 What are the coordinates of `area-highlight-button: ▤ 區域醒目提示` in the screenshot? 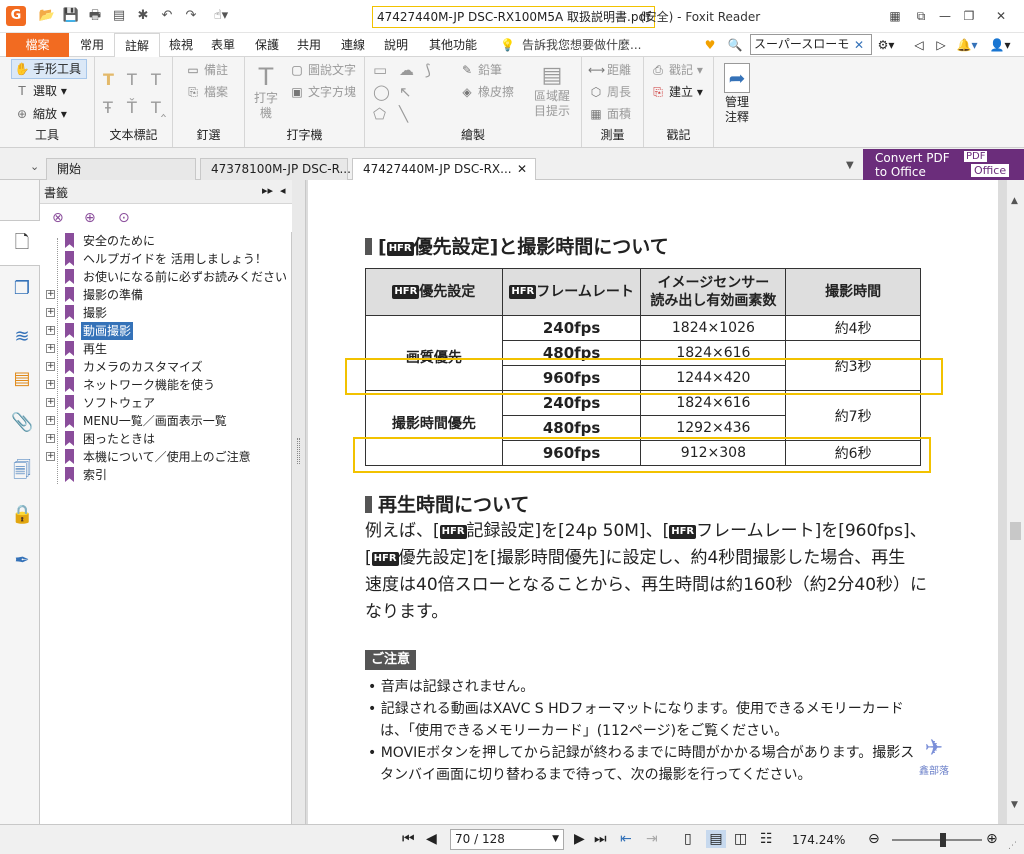 It's located at (552, 91).